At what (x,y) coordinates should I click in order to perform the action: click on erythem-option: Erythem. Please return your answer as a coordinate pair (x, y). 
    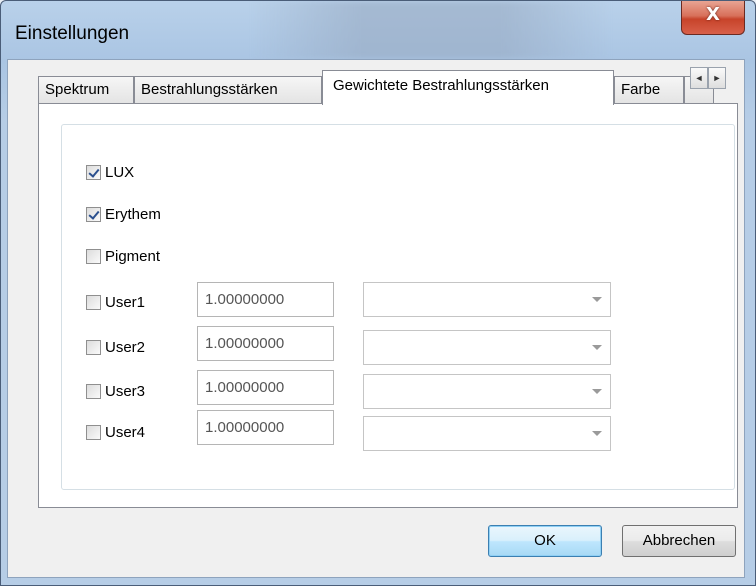
    Looking at the image, I should click on (123, 214).